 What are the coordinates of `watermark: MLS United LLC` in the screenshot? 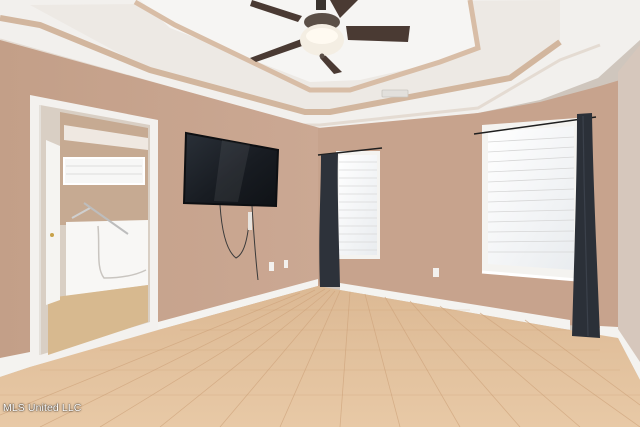 It's located at (42, 408).